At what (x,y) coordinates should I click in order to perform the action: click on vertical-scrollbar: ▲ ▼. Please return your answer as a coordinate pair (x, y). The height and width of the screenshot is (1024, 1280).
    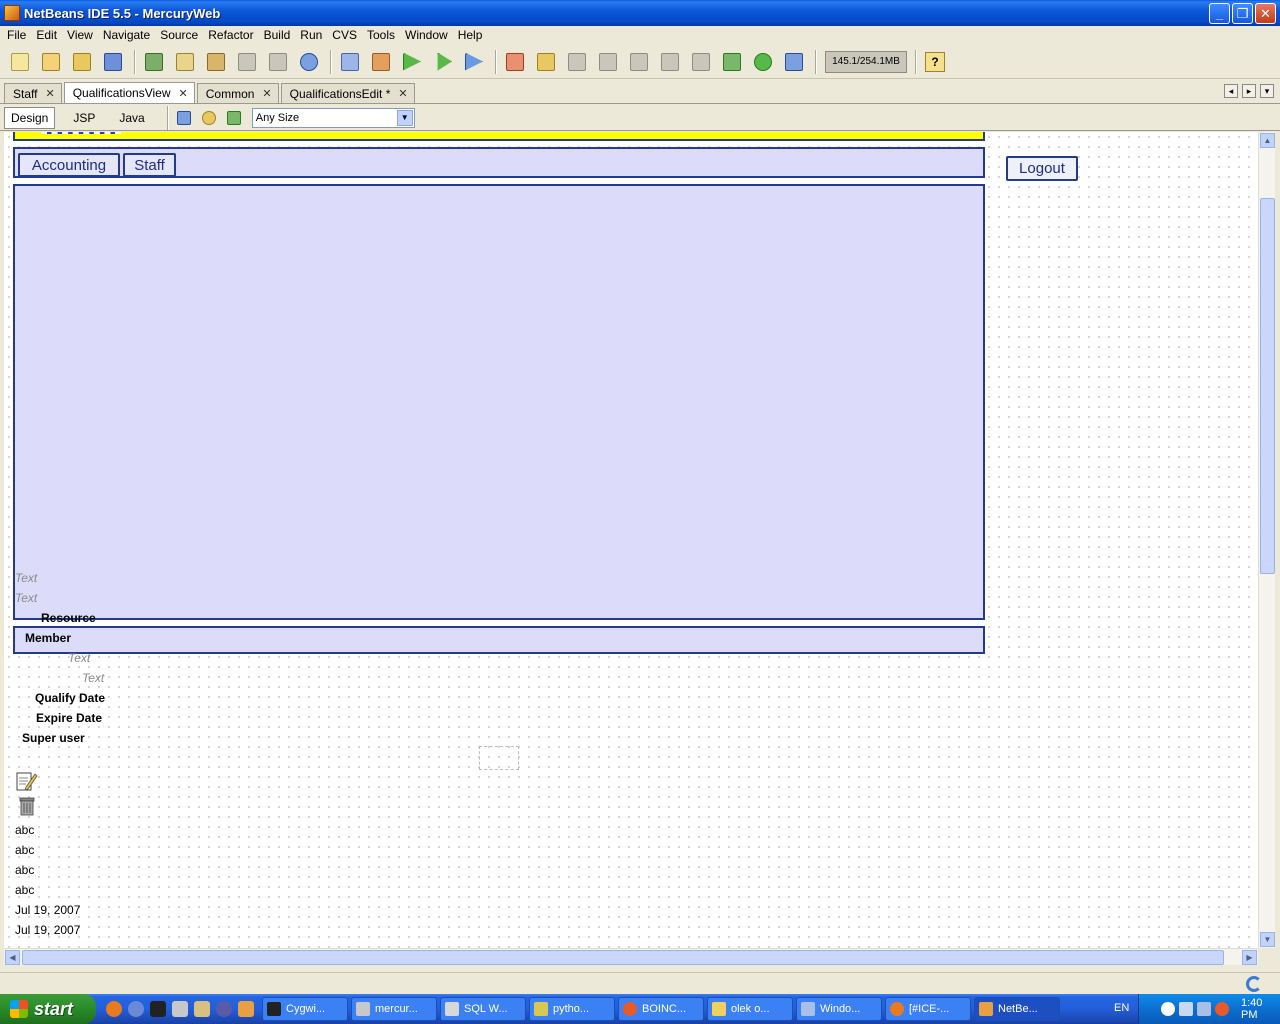
    Looking at the image, I should click on (1266, 540).